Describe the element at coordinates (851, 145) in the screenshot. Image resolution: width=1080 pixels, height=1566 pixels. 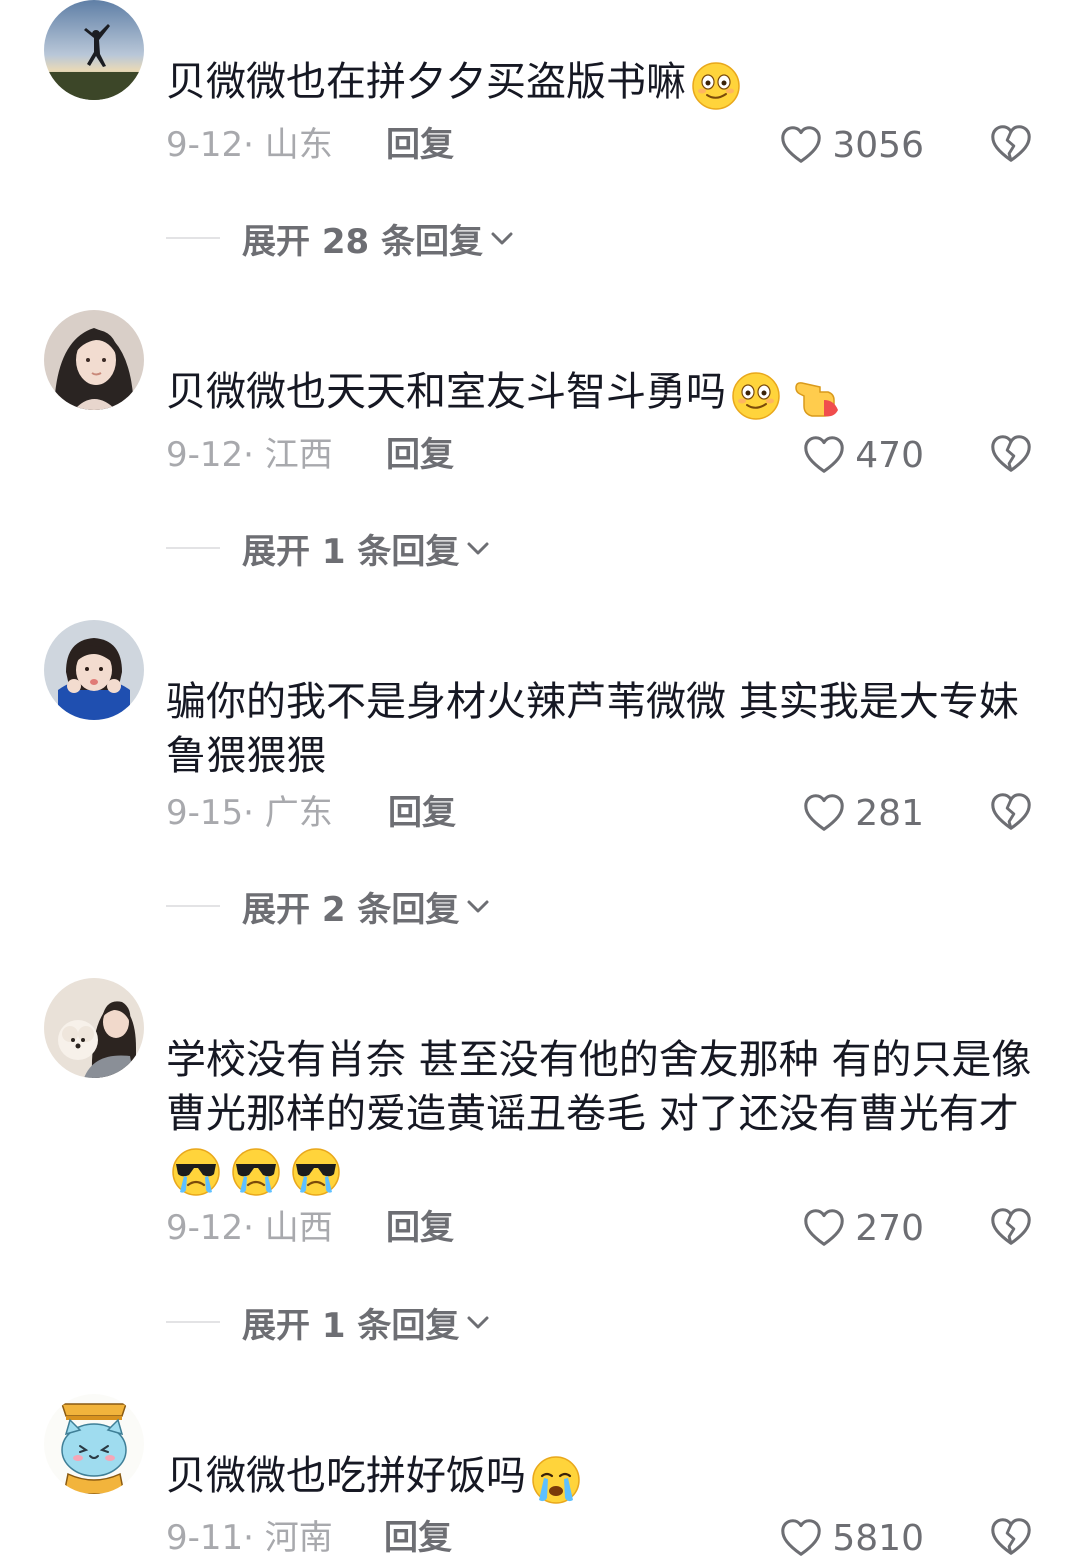
I see `like-button: 3056` at that location.